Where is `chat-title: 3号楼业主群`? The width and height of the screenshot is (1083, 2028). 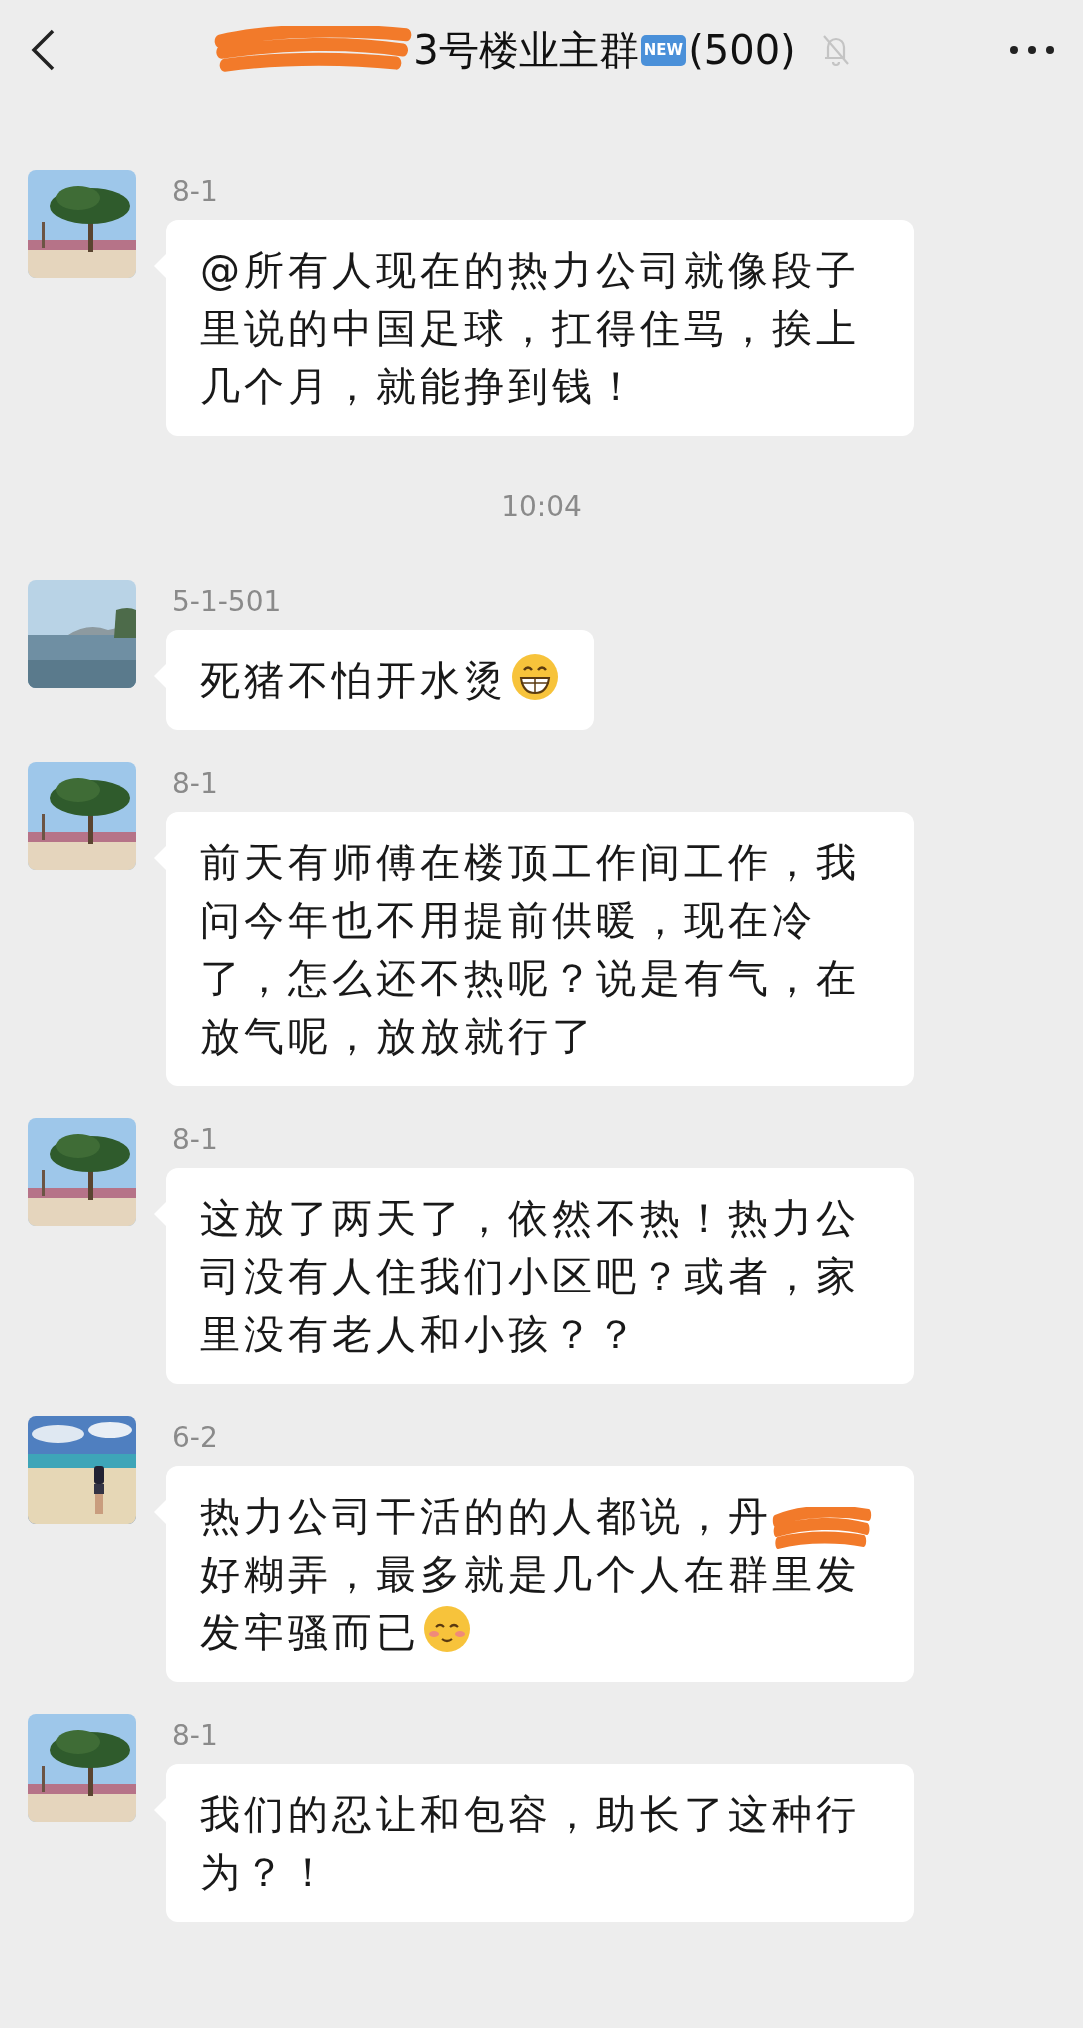 chat-title: 3号楼业主群 is located at coordinates (526, 50).